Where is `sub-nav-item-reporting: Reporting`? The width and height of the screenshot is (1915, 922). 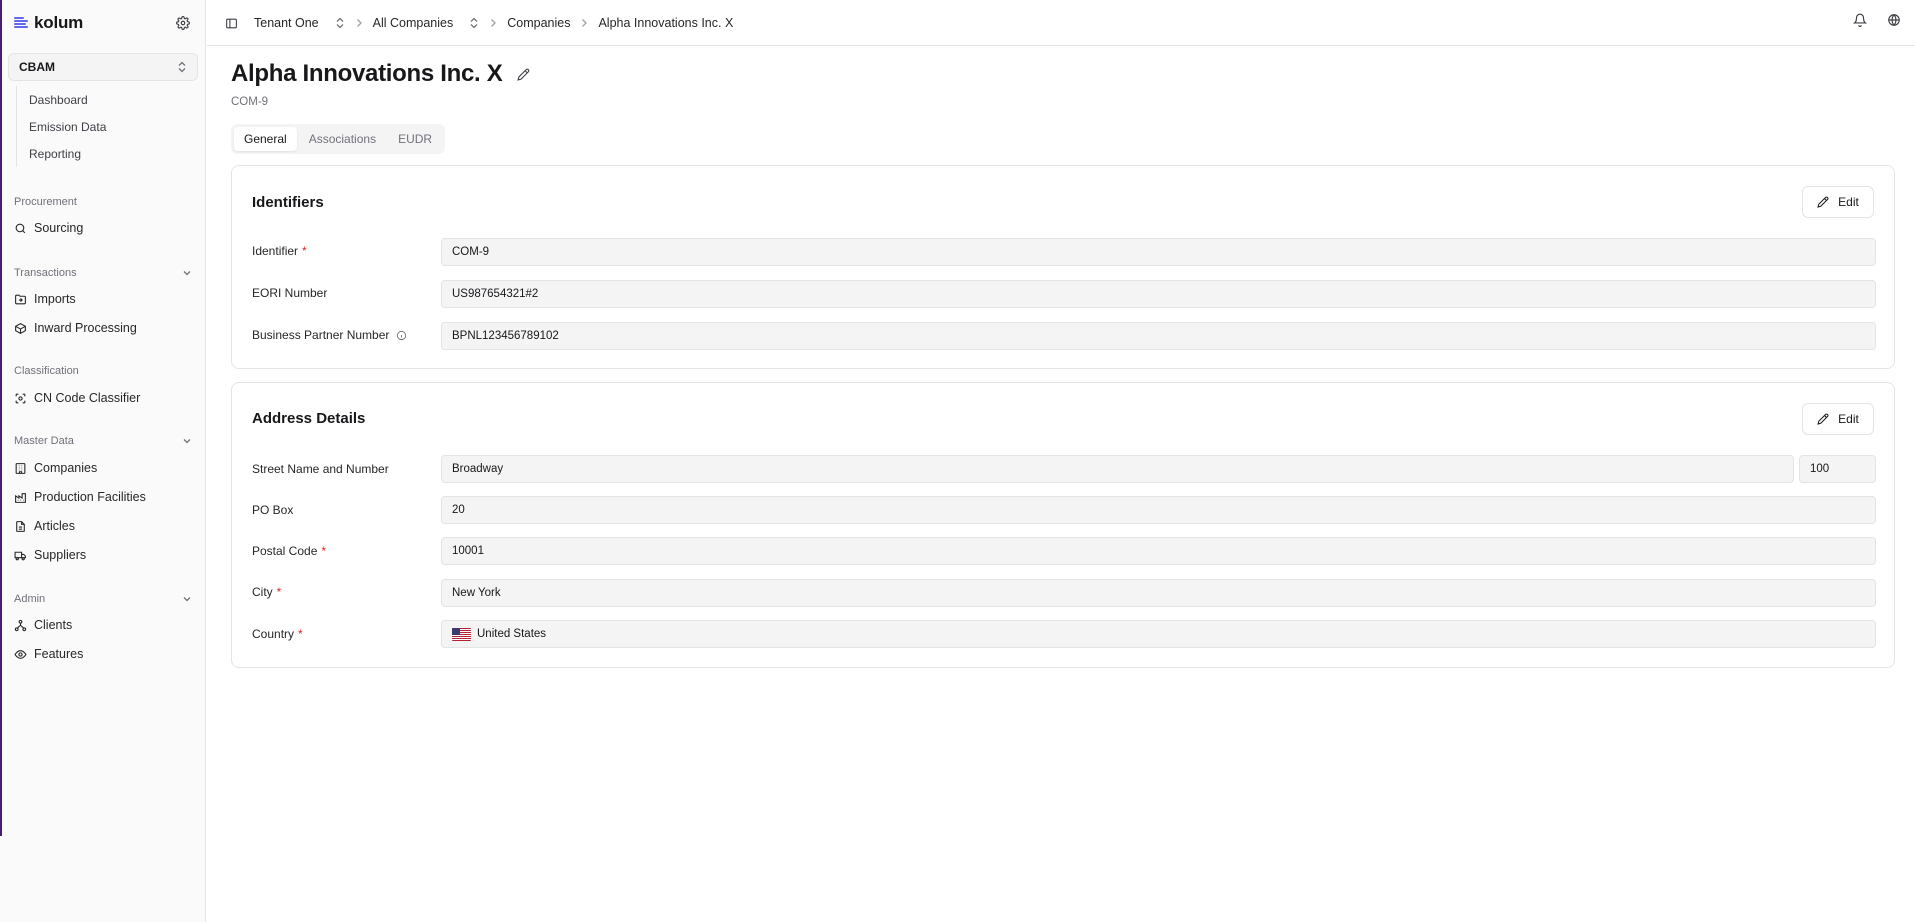
sub-nav-item-reporting: Reporting is located at coordinates (107, 153).